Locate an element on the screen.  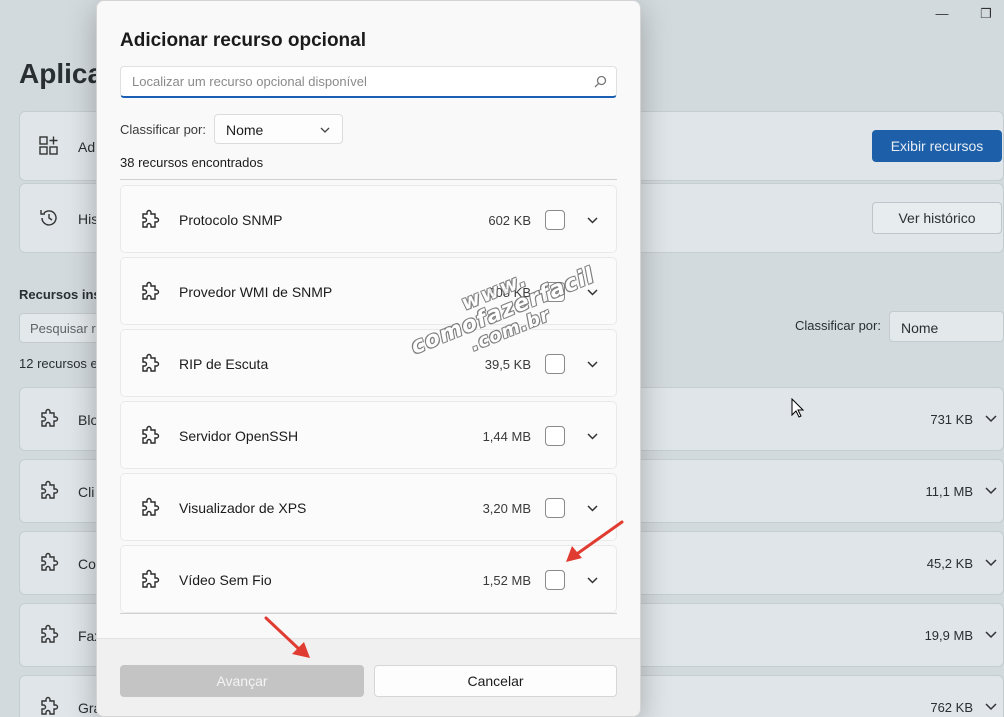
feature-size: 808 KB is located at coordinates (509, 292).